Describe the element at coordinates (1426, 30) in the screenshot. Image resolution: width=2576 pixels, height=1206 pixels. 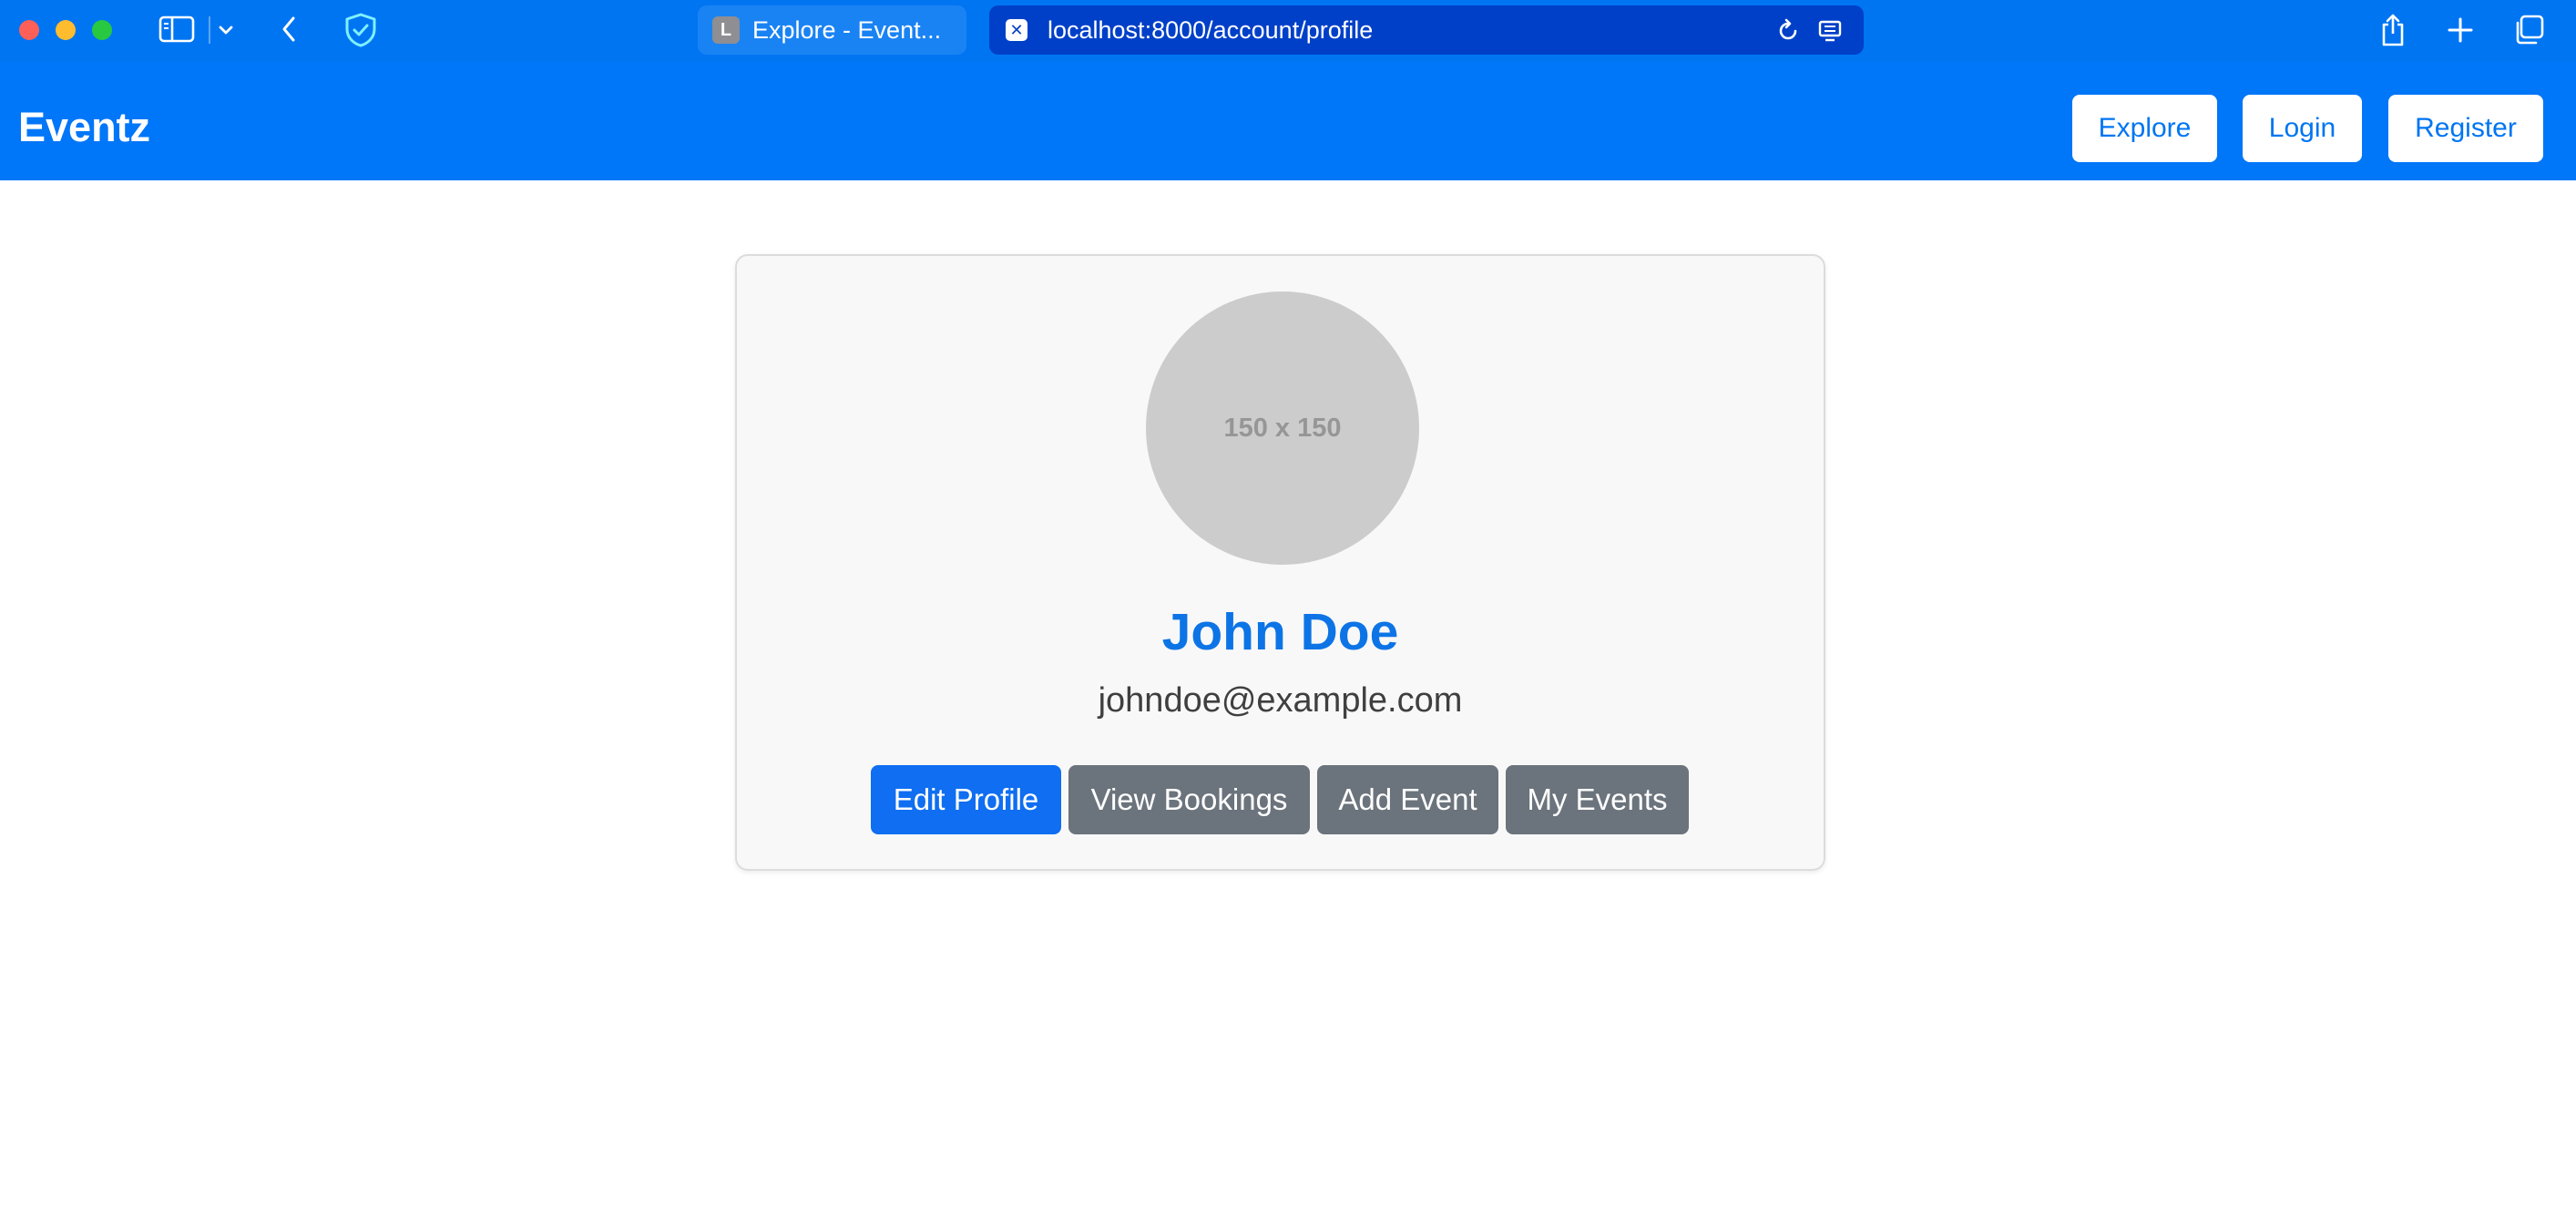
I see `address-bar: ✕ localhost:8000/account/profile` at that location.